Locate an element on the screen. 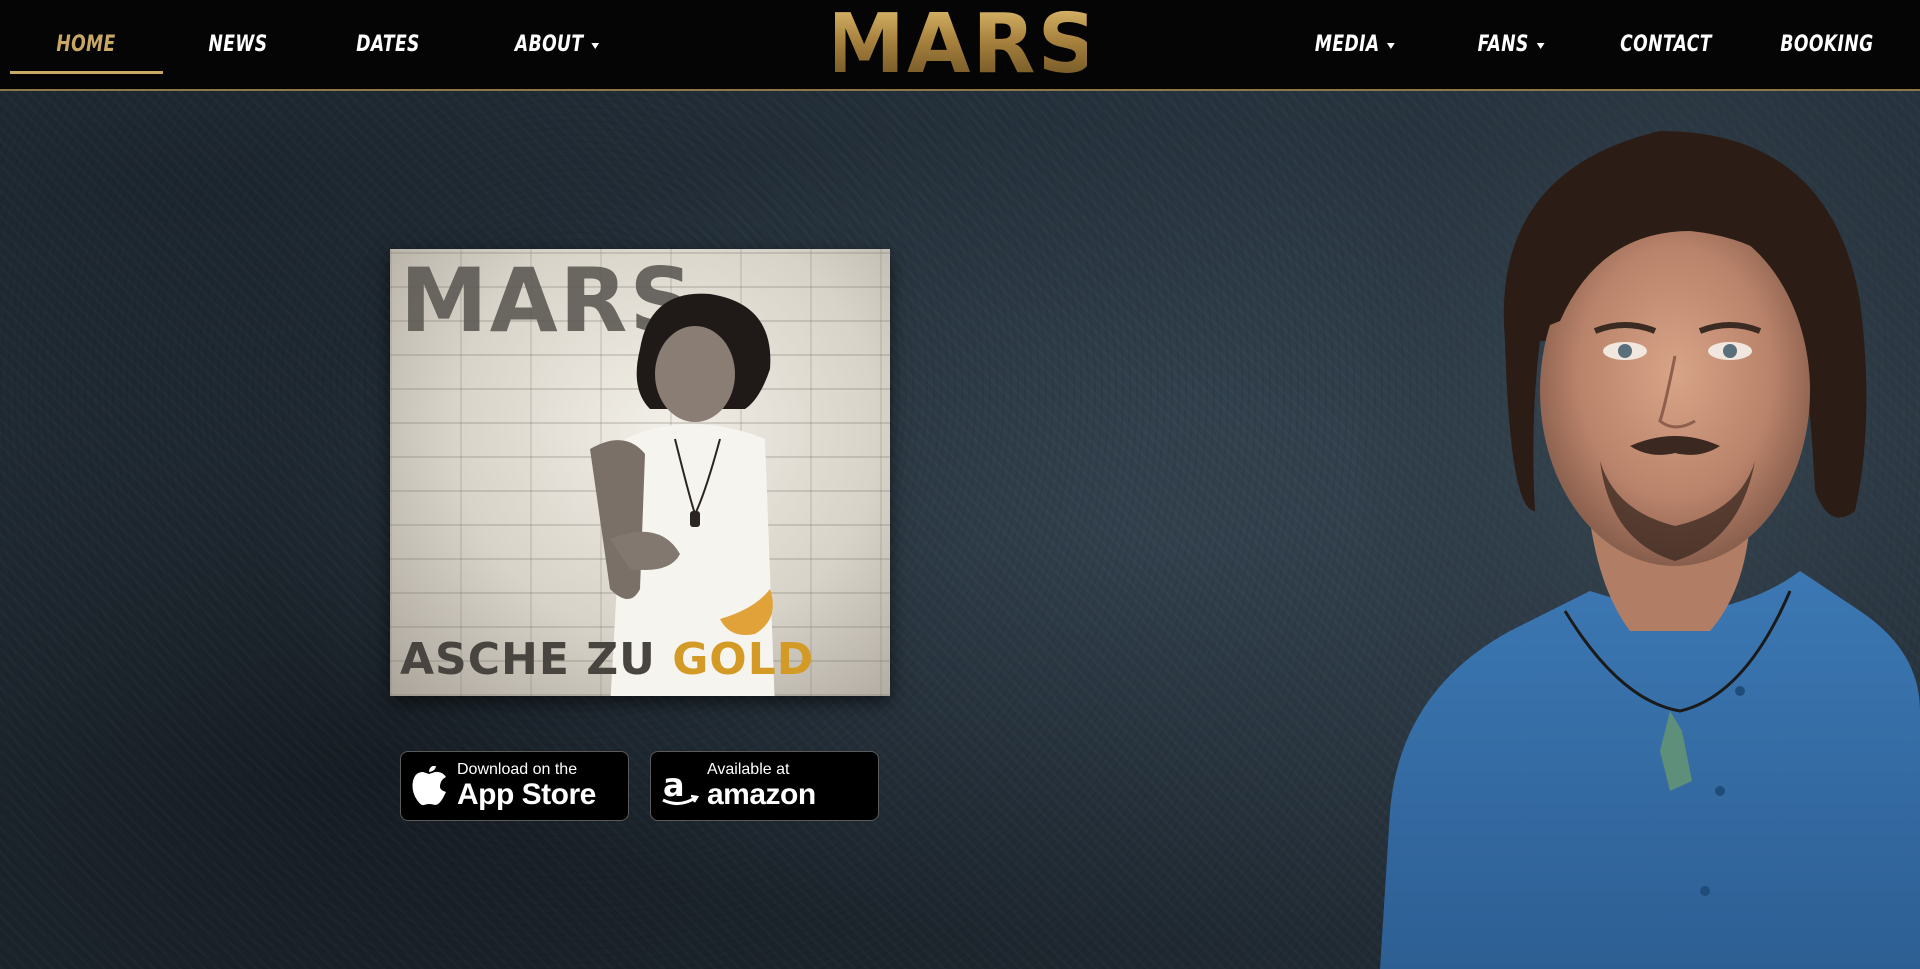 Image resolution: width=1920 pixels, height=969 pixels. svg-text: a is located at coordinates (674, 785).